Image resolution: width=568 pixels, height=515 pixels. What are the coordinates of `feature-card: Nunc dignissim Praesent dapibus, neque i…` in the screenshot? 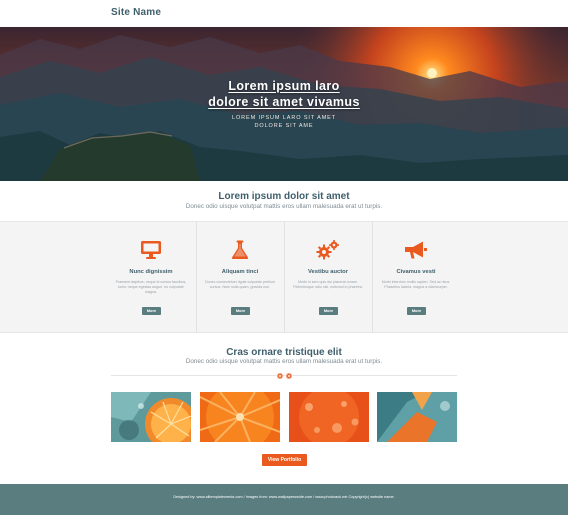 It's located at (151, 277).